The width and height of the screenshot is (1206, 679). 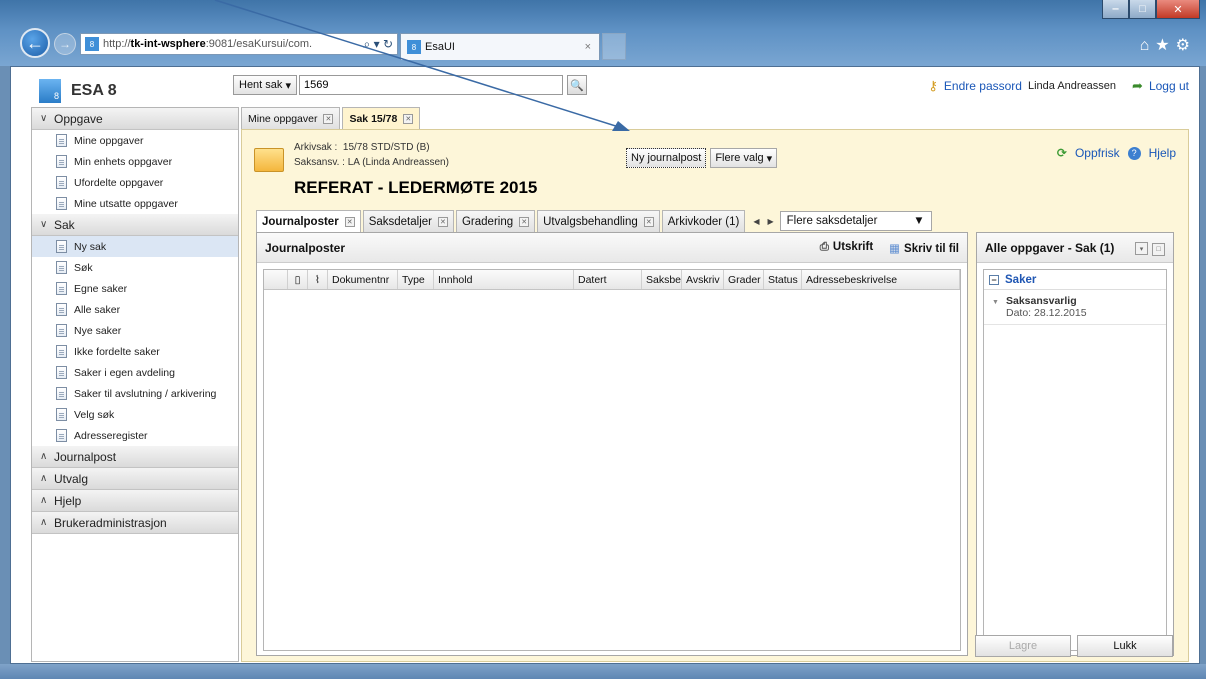 I want to click on tab-sak: Sak 15/78 ✕, so click(x=381, y=118).